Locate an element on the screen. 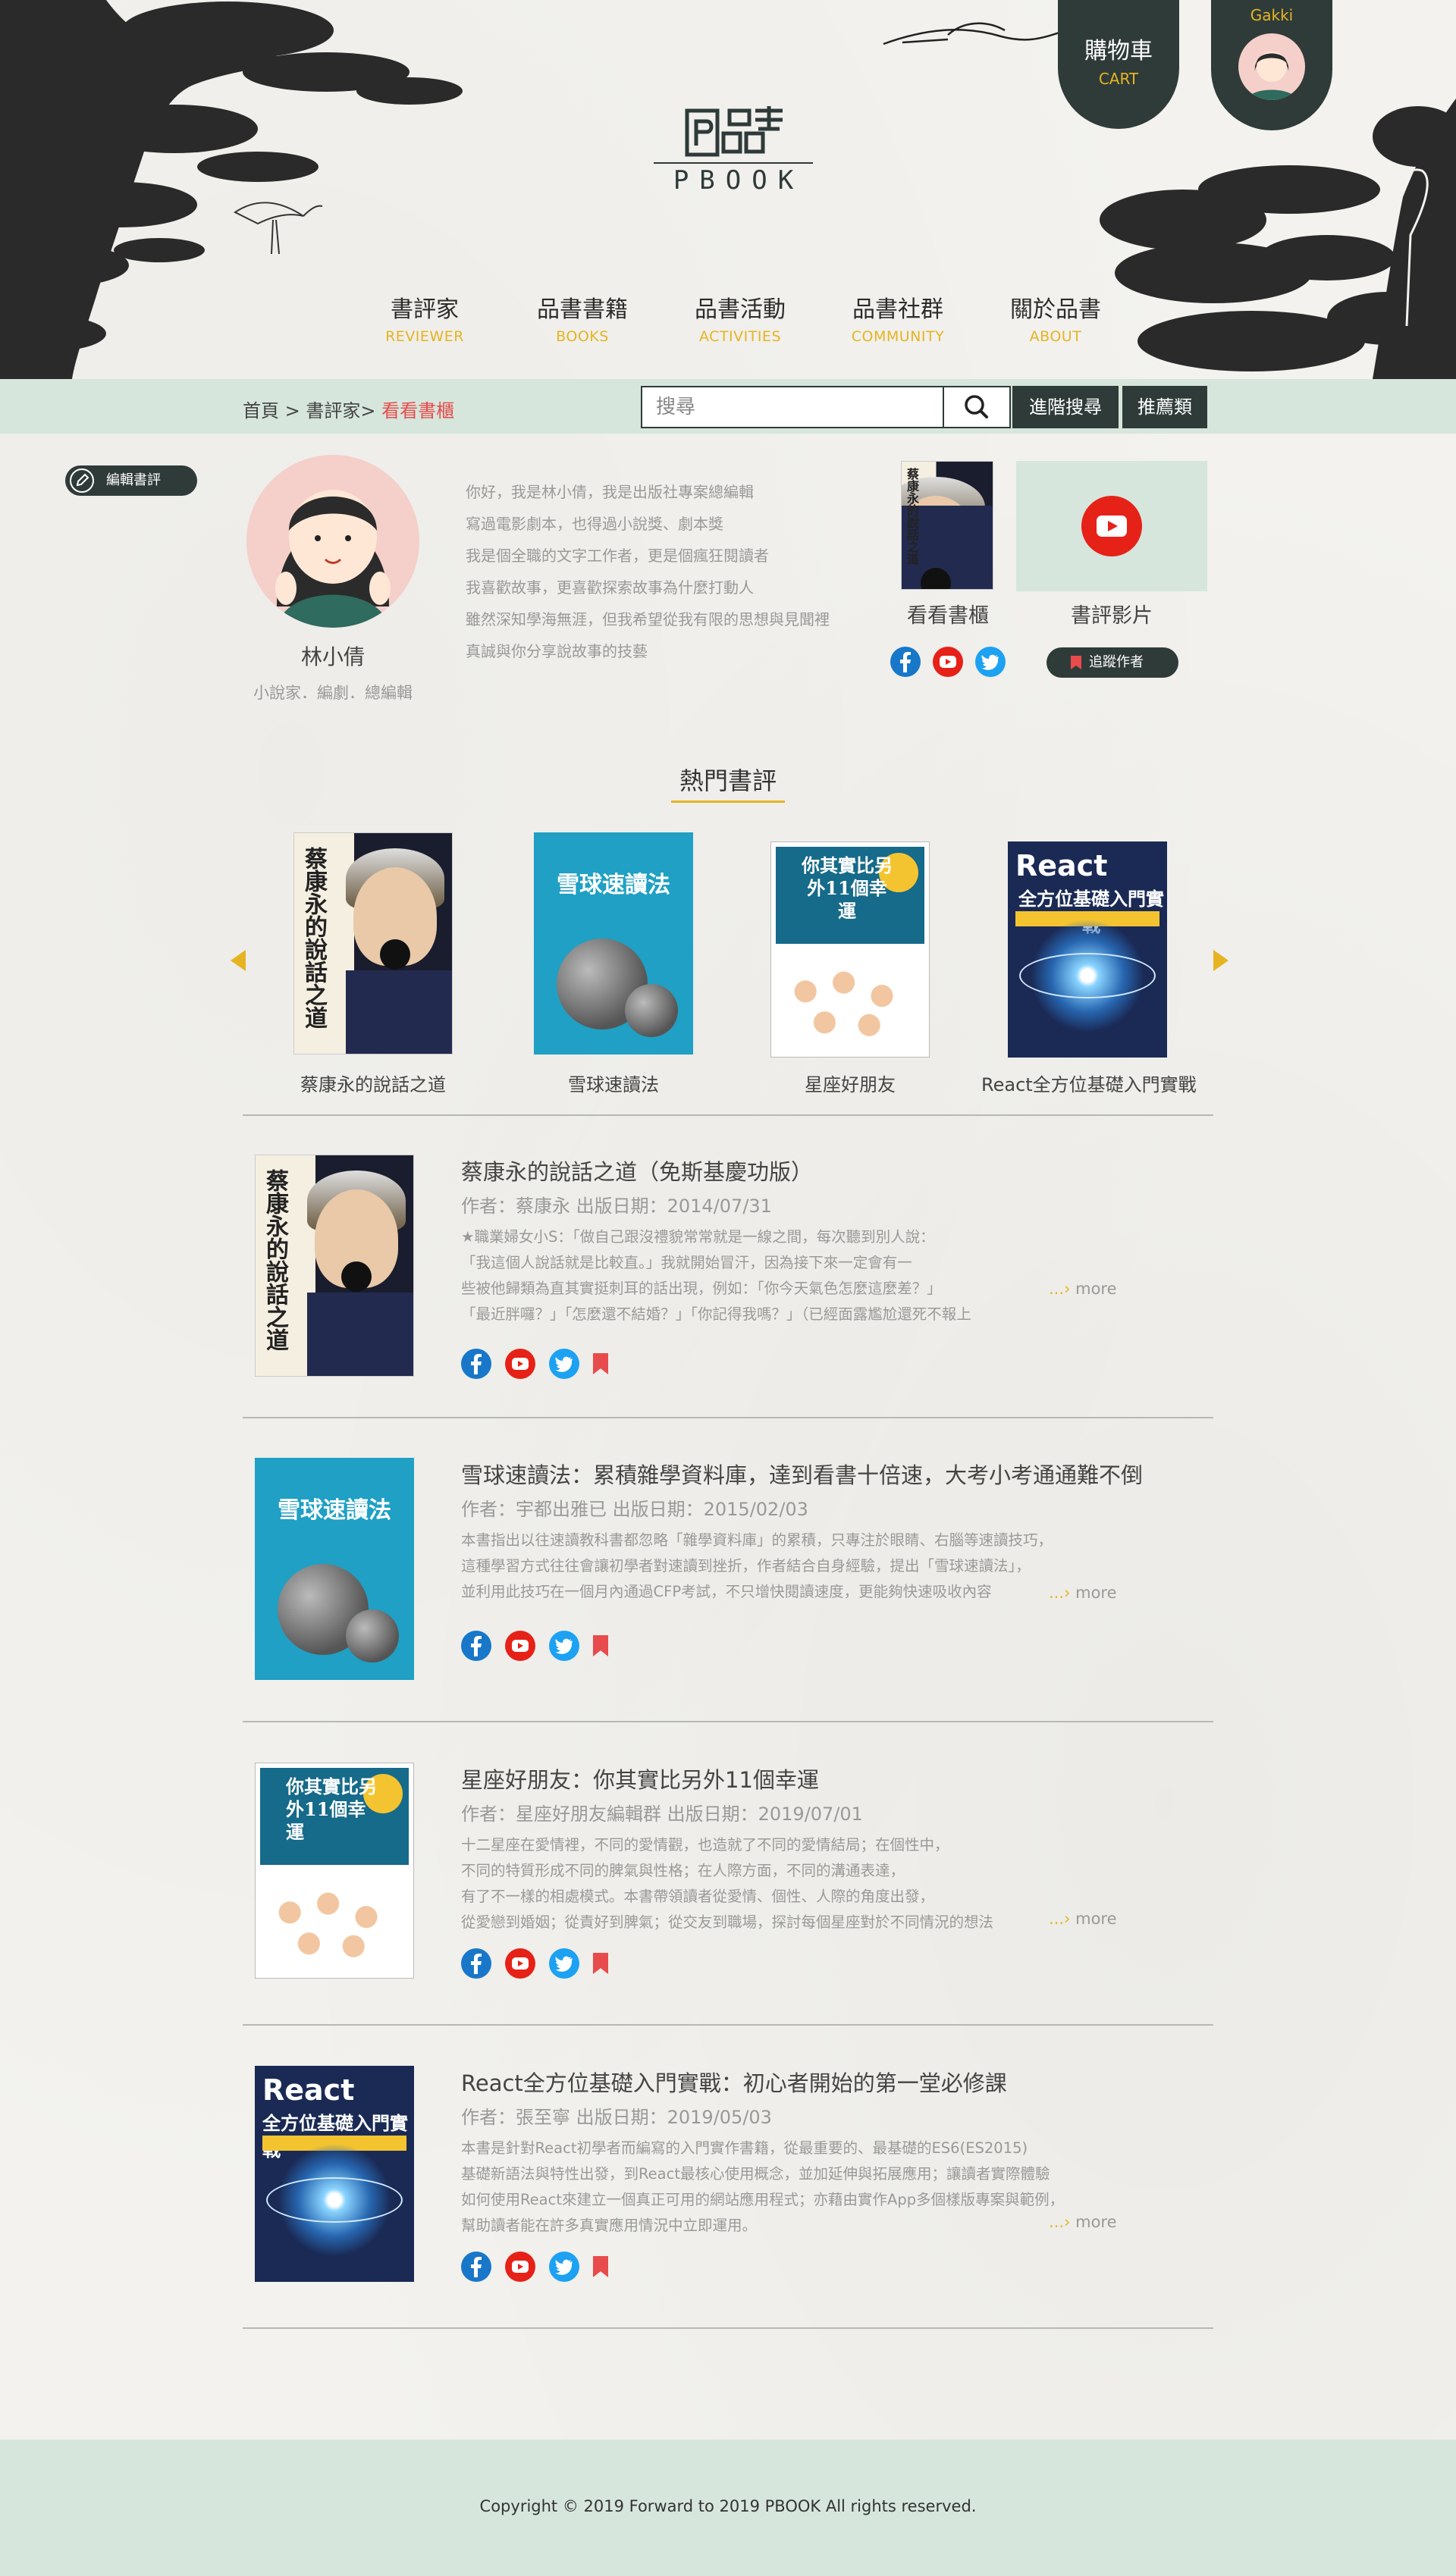 The width and height of the screenshot is (1456, 2576). cart-button: 購物車 CART is located at coordinates (1118, 64).